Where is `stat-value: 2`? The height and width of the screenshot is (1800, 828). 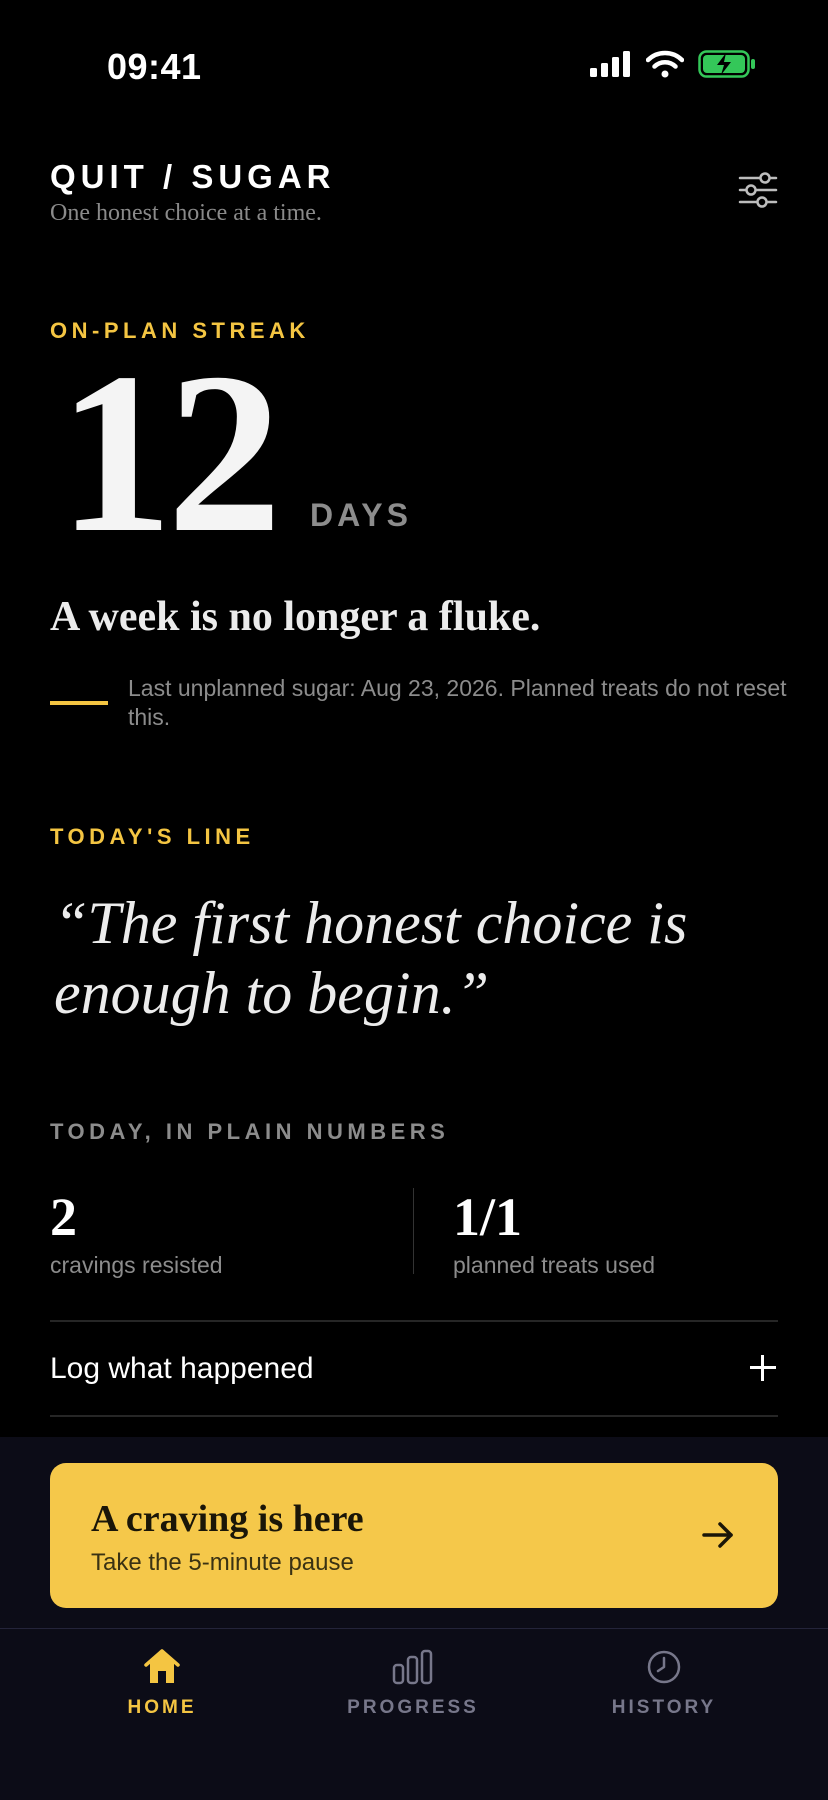 stat-value: 2 is located at coordinates (63, 1217).